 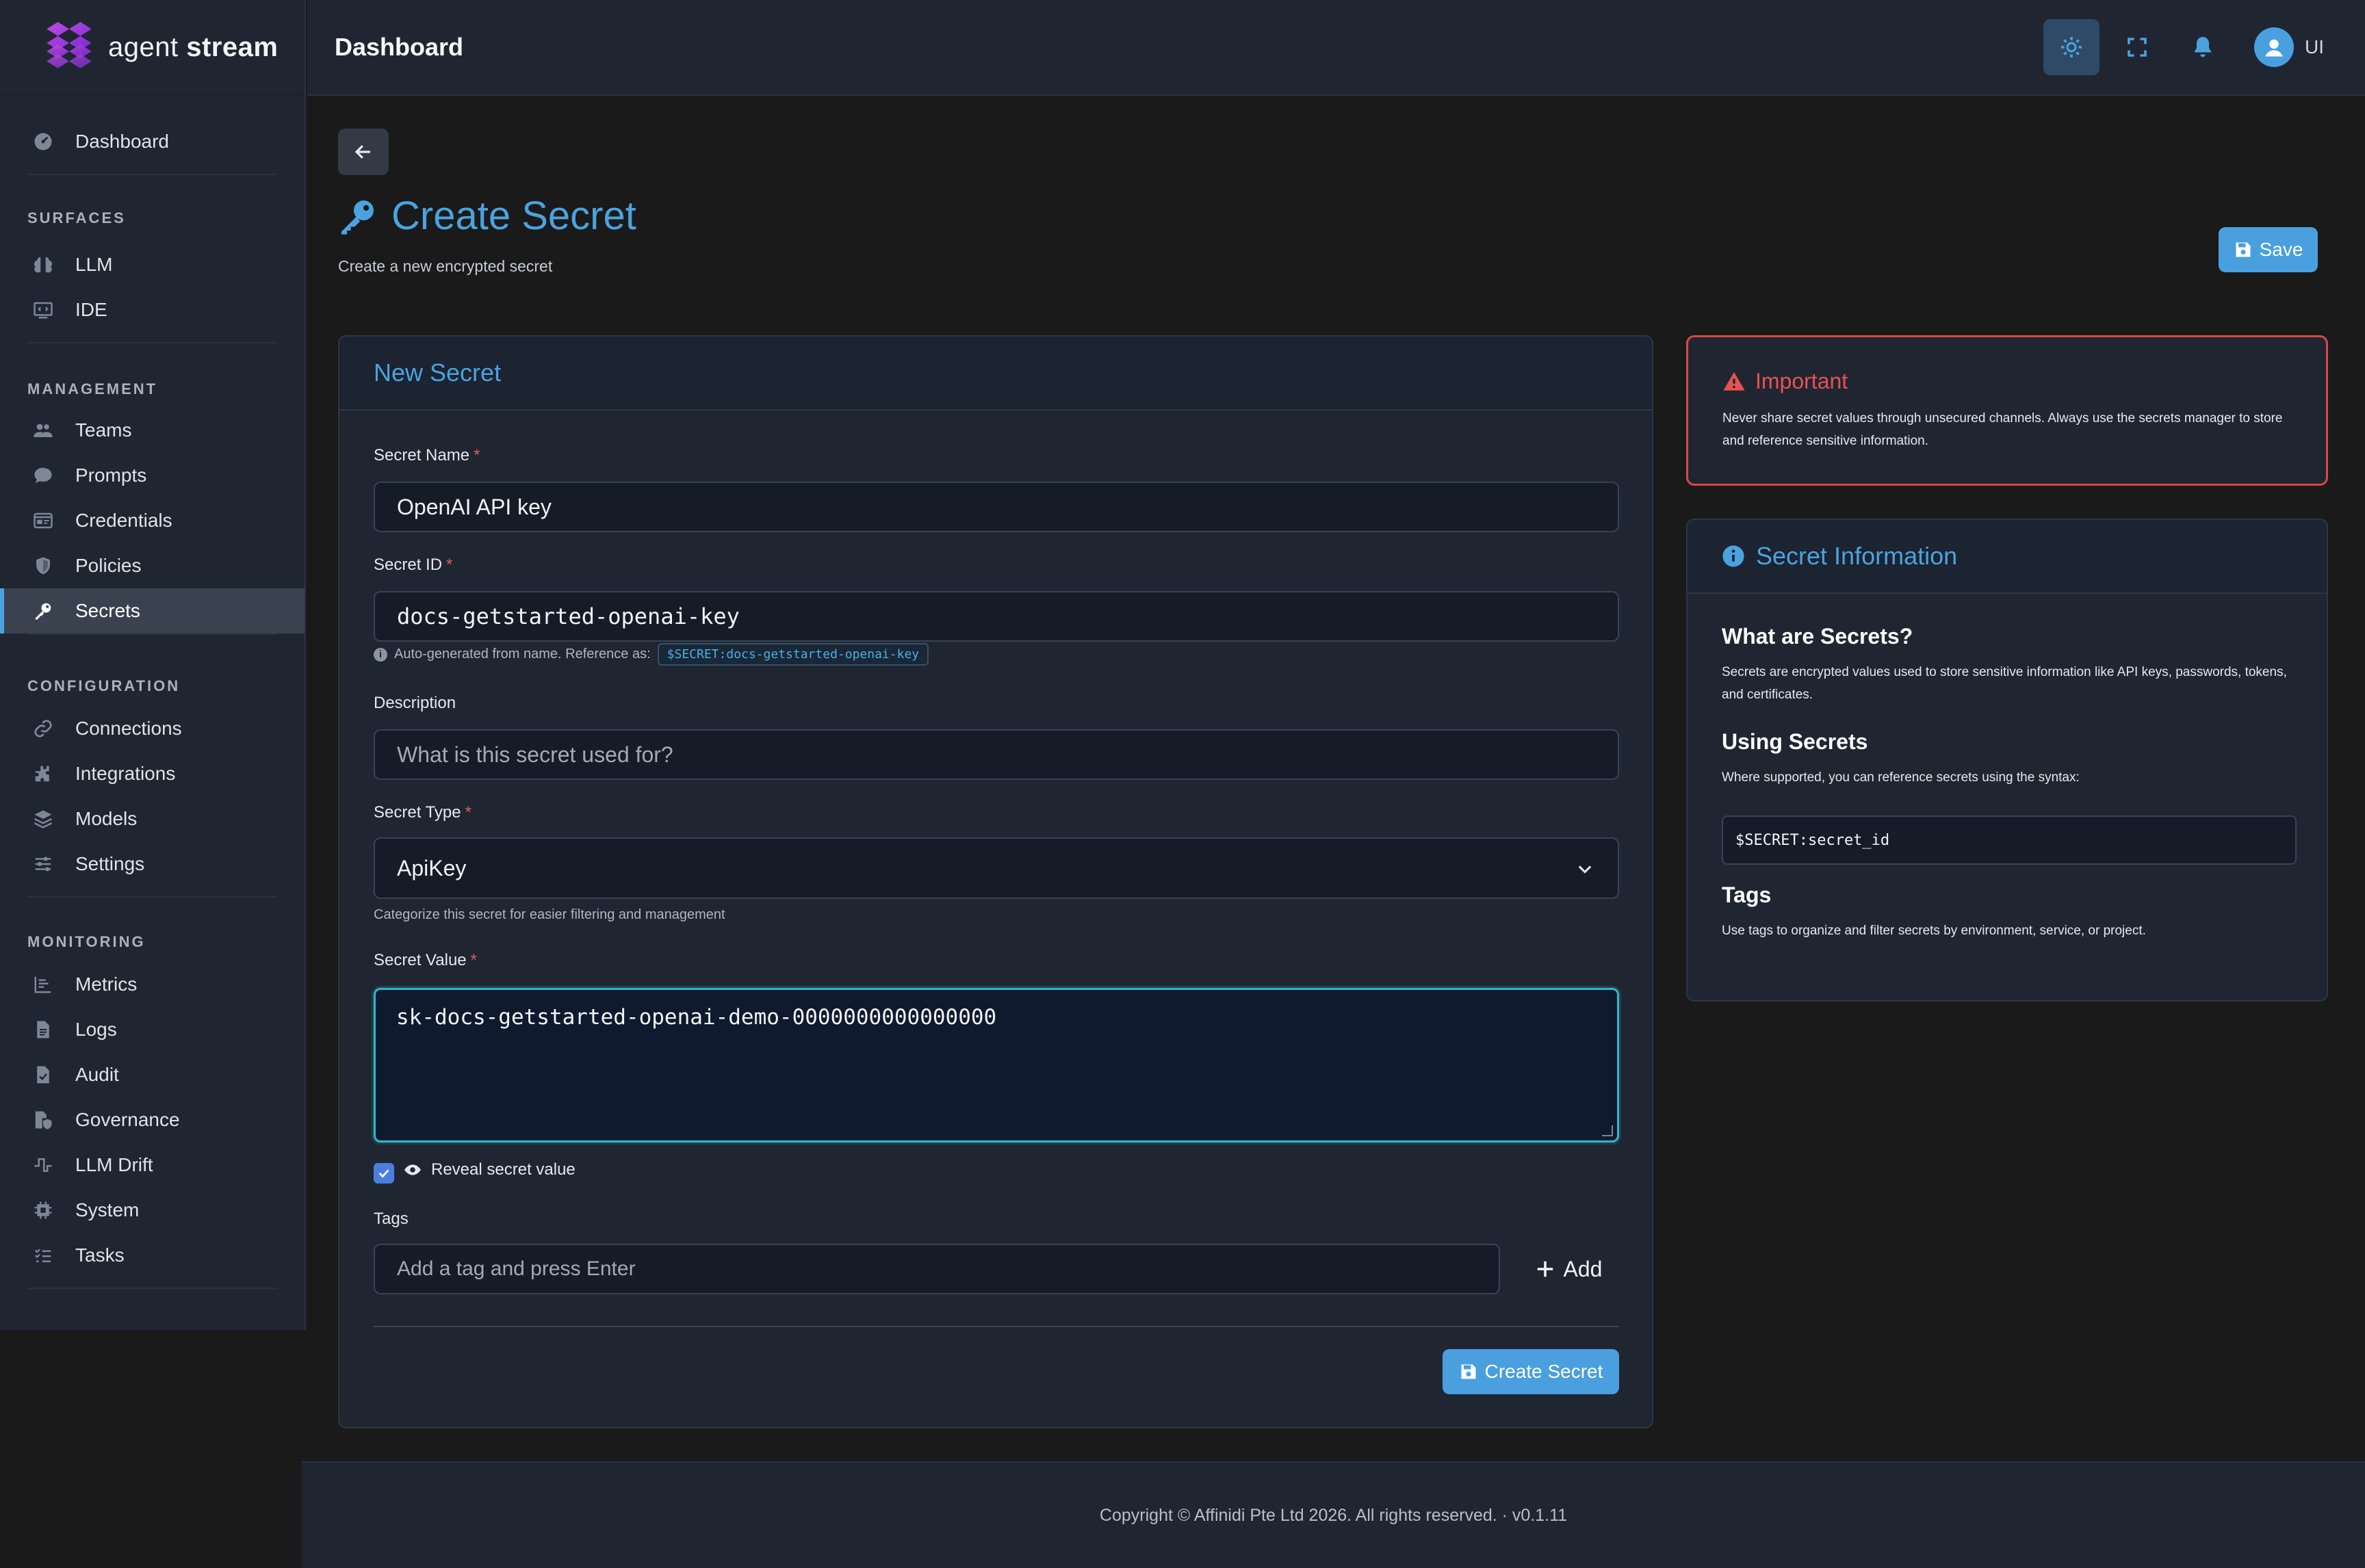 What do you see at coordinates (522, 654) in the screenshot?
I see `secret-id-hint-text: Auto-generated from name. Reference as:` at bounding box center [522, 654].